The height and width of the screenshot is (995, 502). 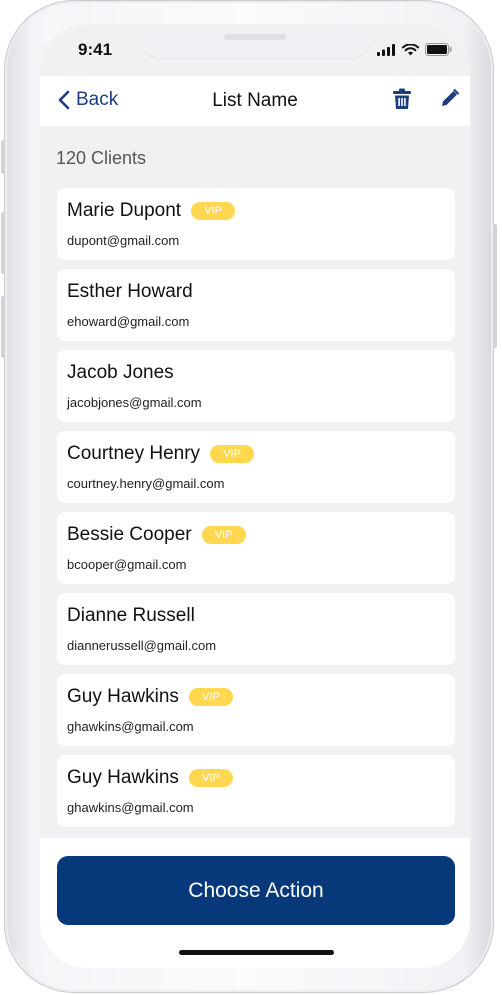 I want to click on client-email: ehoward@gmail.com, so click(x=128, y=321).